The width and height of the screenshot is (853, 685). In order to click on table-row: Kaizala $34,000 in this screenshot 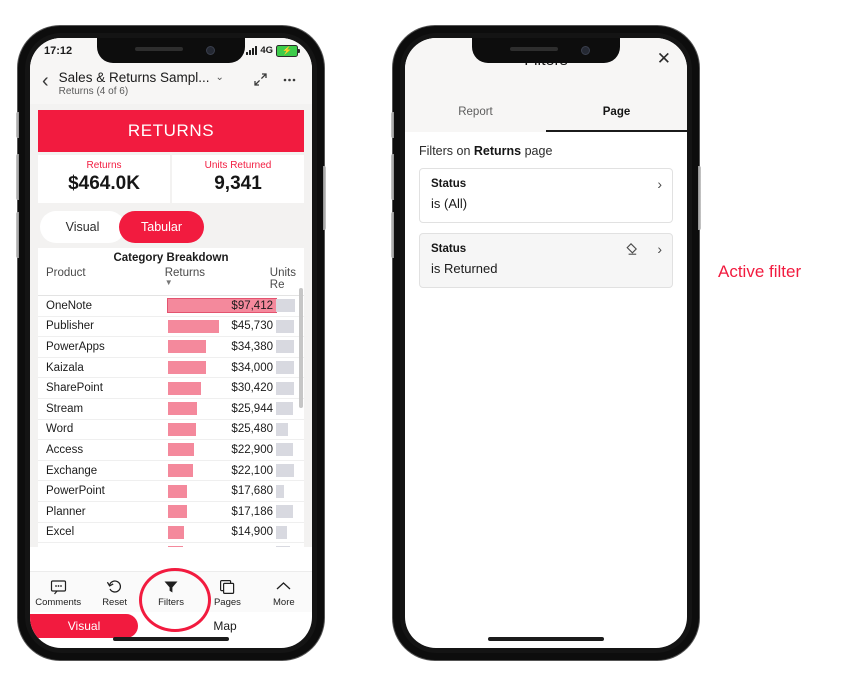, I will do `click(171, 368)`.